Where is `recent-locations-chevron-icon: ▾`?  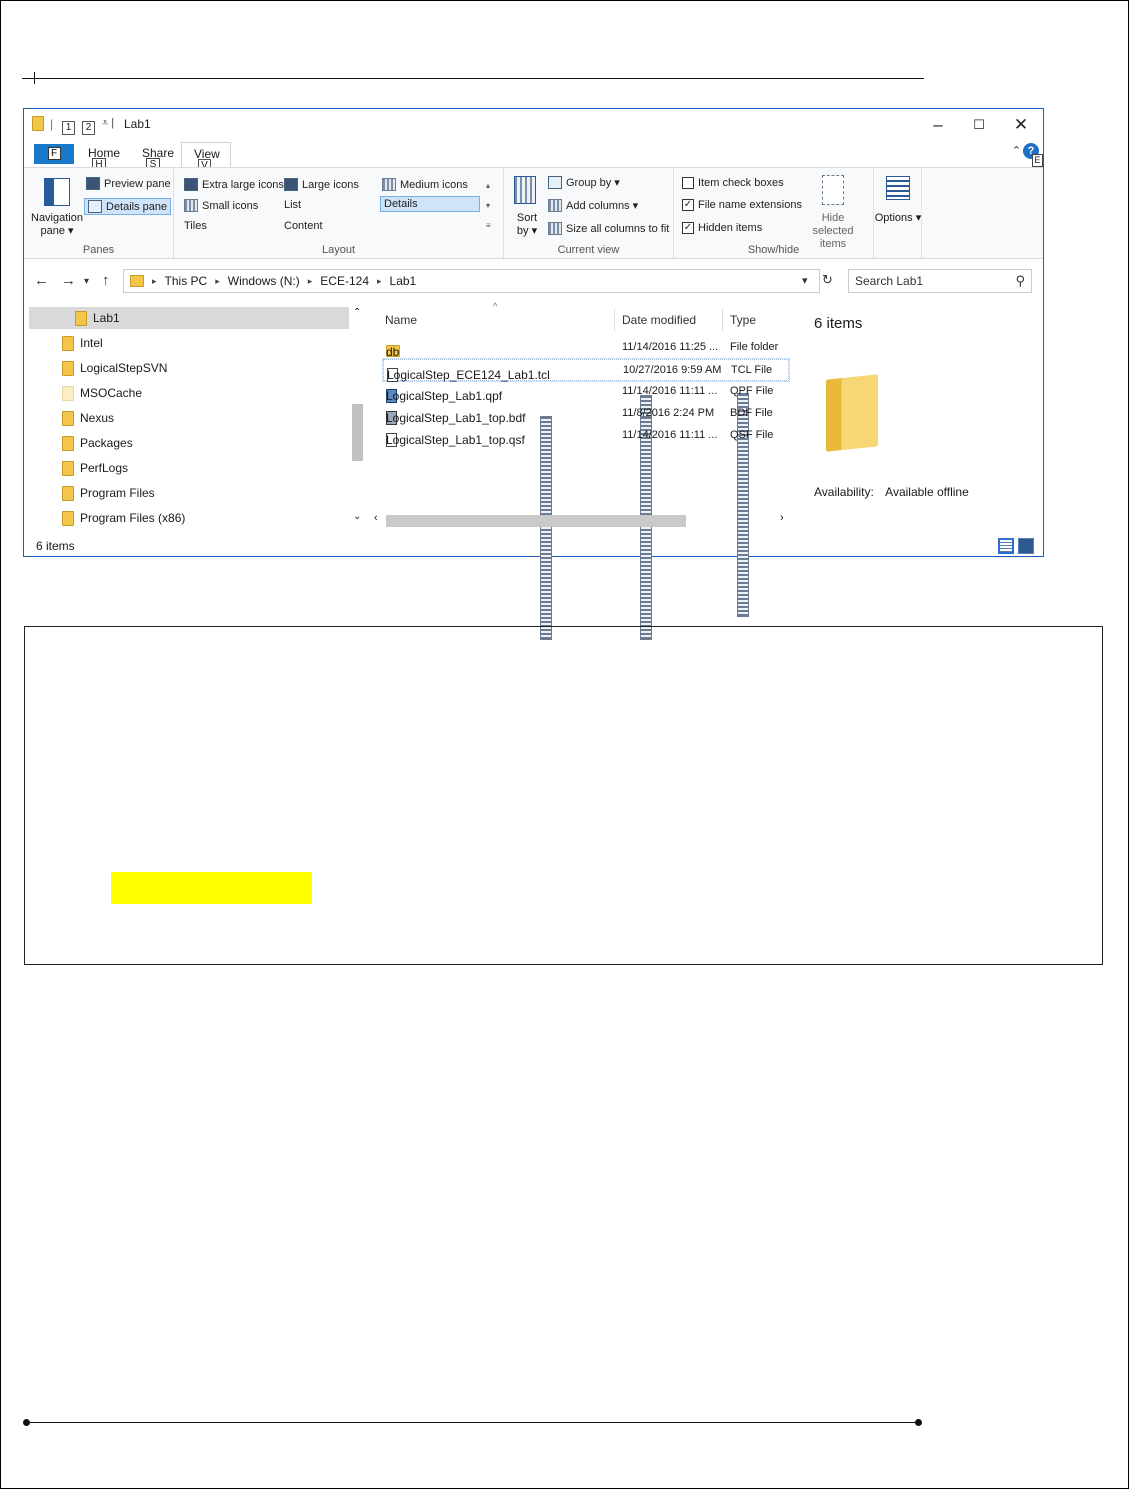 recent-locations-chevron-icon: ▾ is located at coordinates (86, 281).